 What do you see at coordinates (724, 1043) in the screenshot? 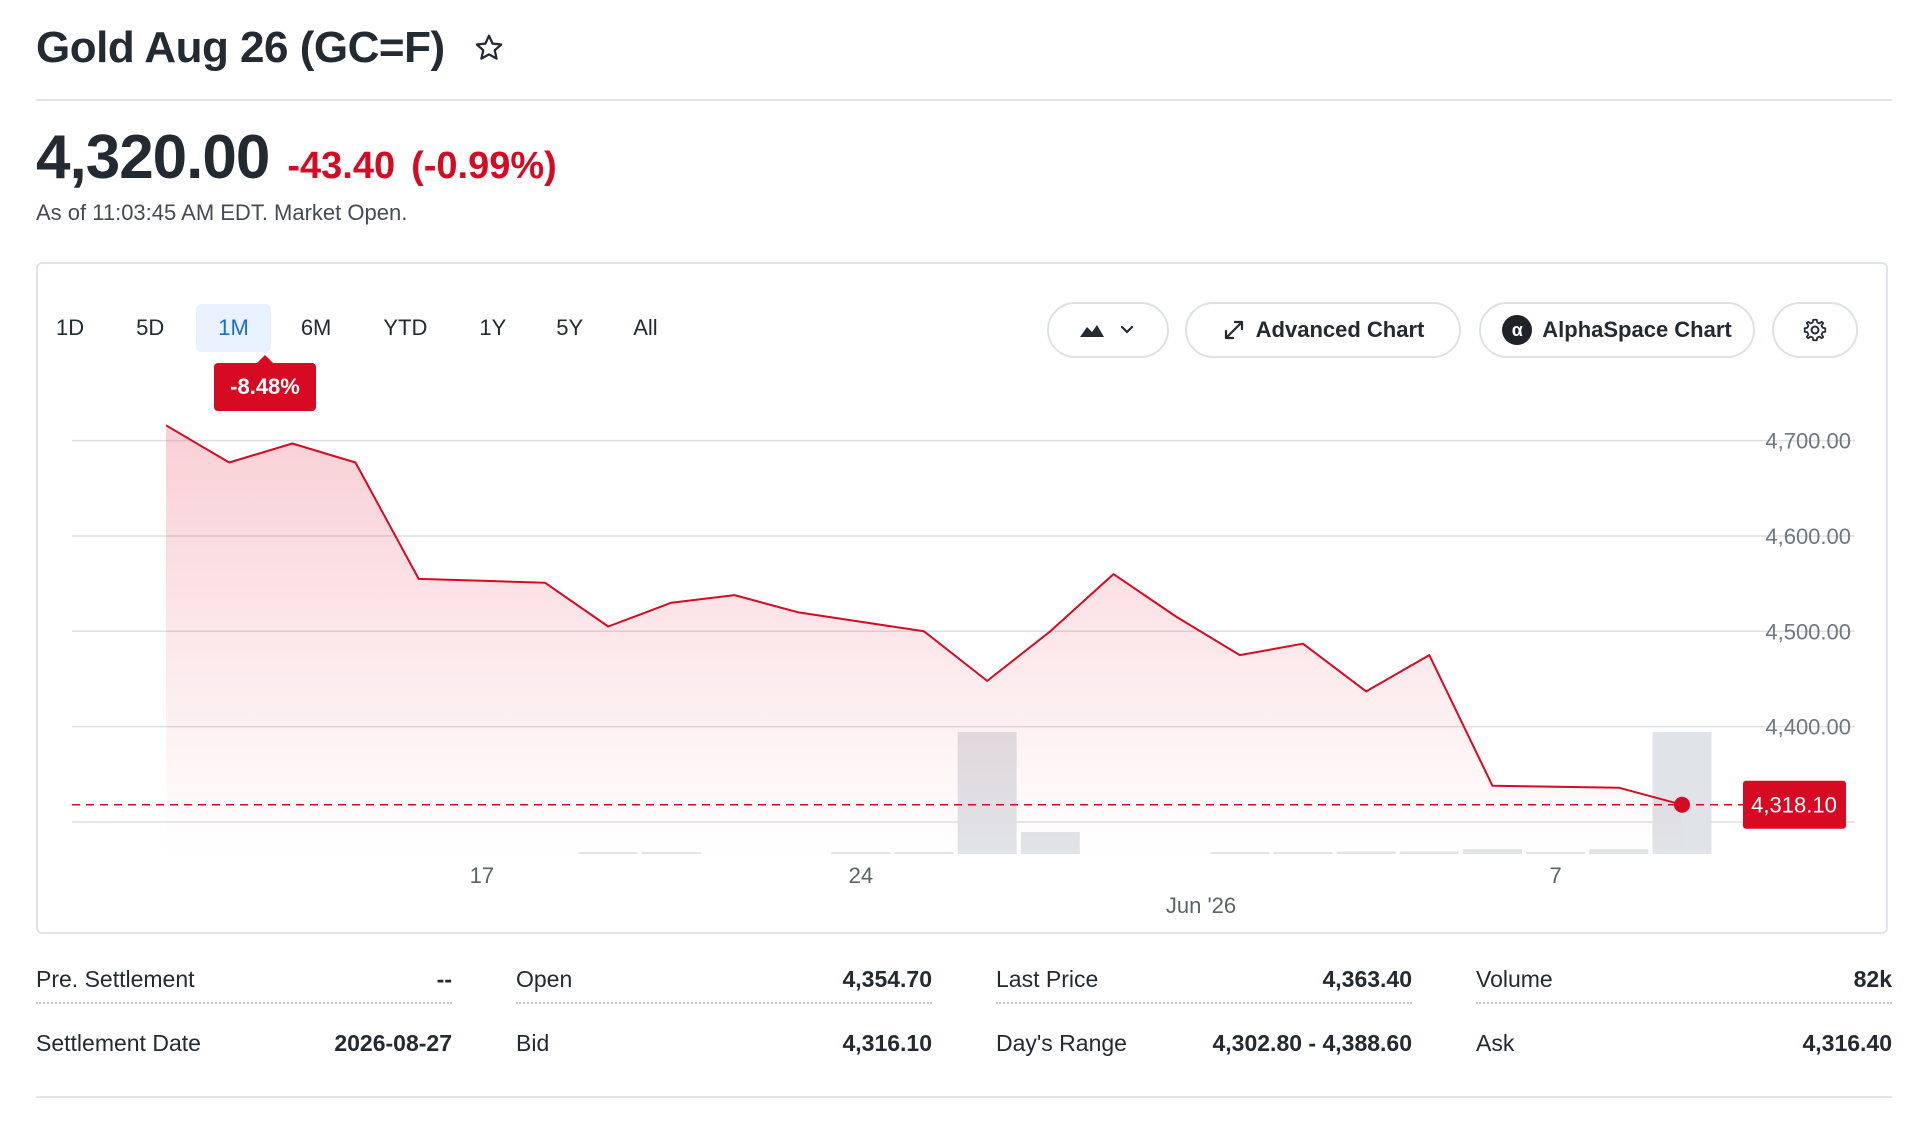
I see `stat-bid: Bid 4,316.10` at bounding box center [724, 1043].